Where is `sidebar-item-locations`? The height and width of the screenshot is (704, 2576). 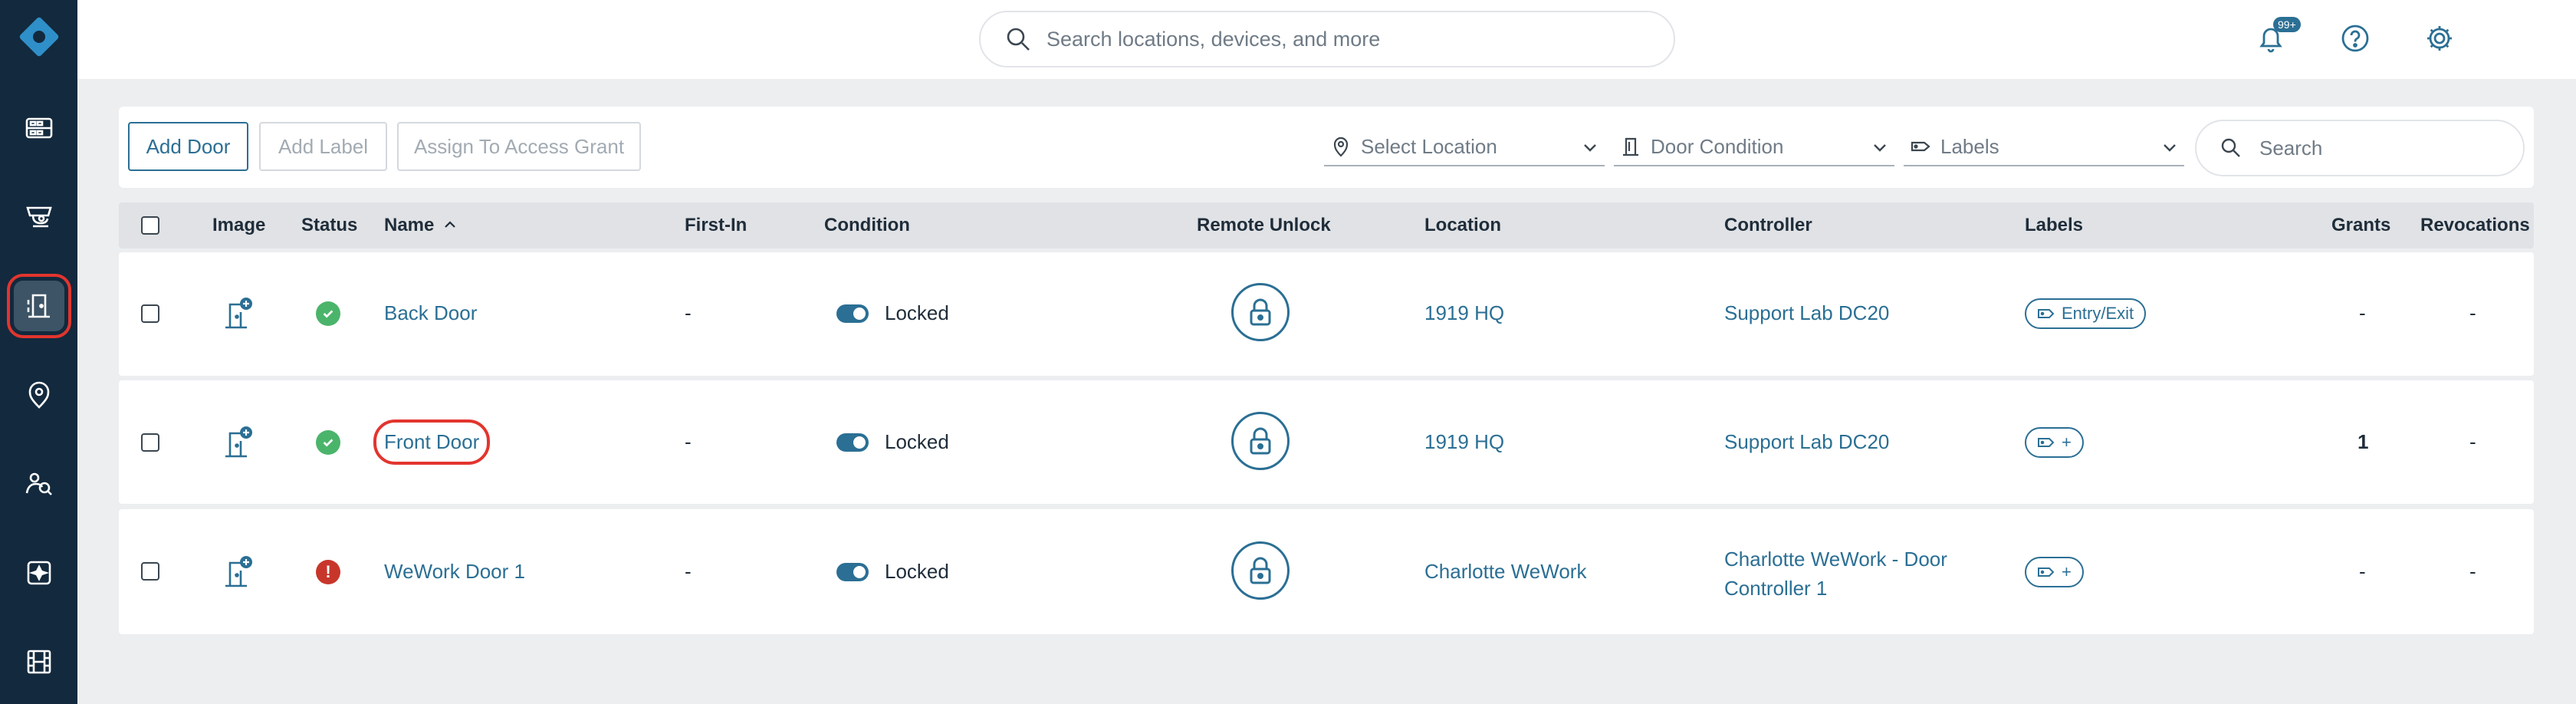
sidebar-item-locations is located at coordinates (39, 395).